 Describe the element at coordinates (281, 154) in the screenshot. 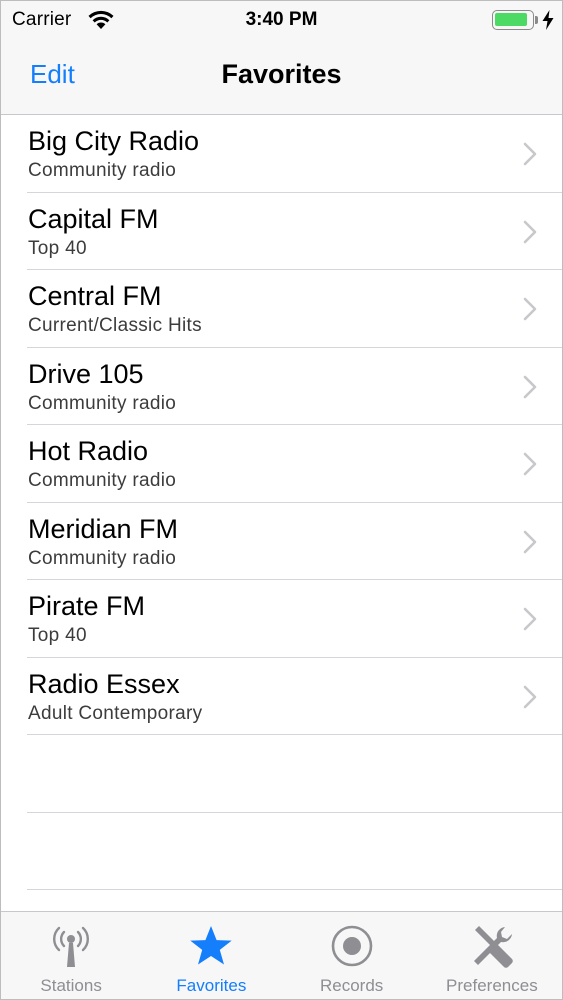

I see `list-item: Big City Radio Community radio` at that location.